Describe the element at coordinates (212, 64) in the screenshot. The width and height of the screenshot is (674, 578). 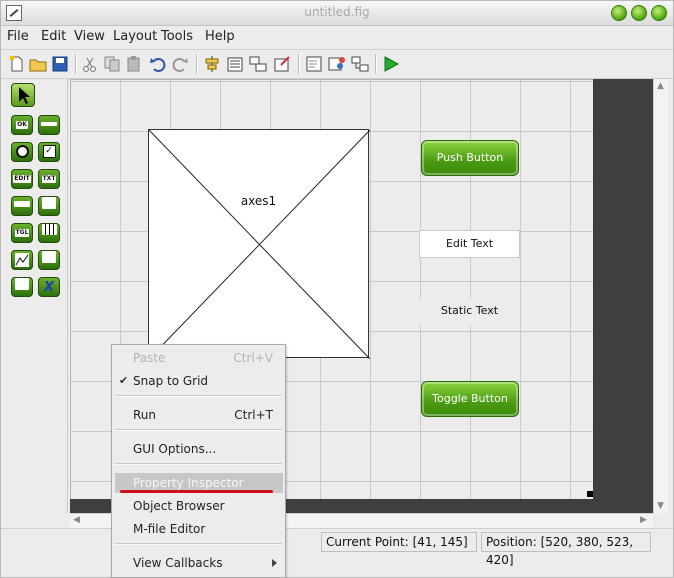
I see `align-icon` at that location.